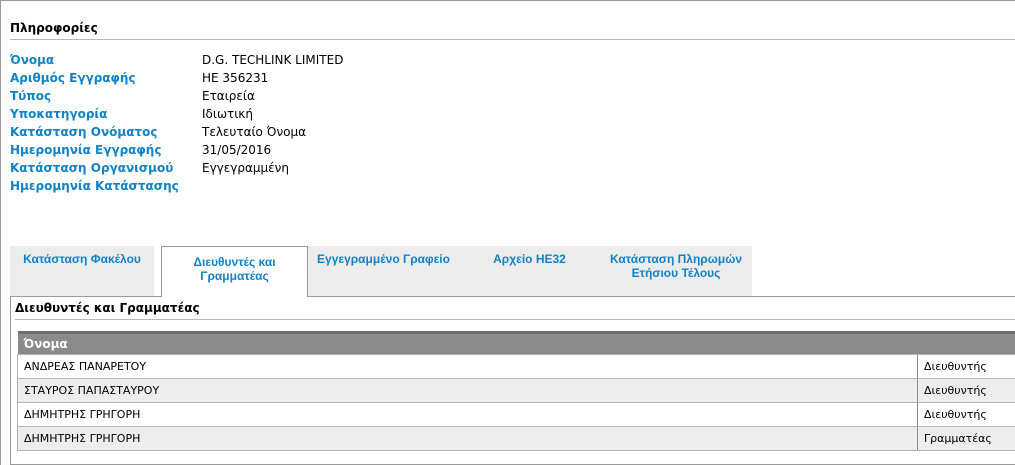  Describe the element at coordinates (176, 78) in the screenshot. I see `info-row-registration-number: Αριθμός Εγγραφής HE 356231` at that location.